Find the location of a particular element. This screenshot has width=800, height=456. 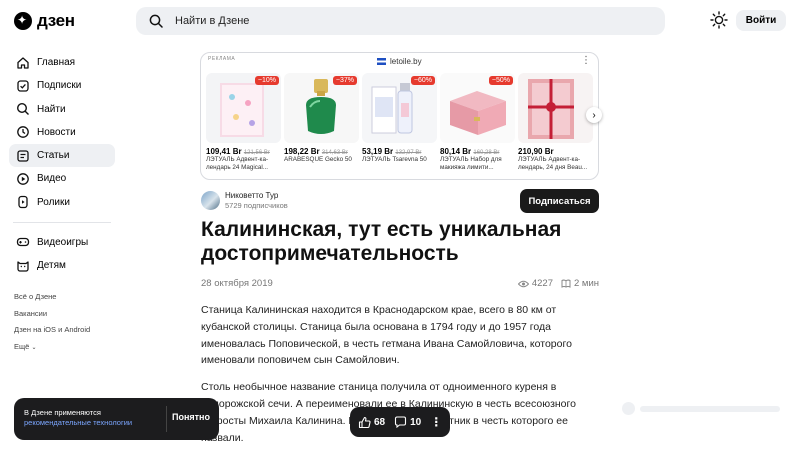

sidebar-item-articles: Статьи is located at coordinates (62, 156).